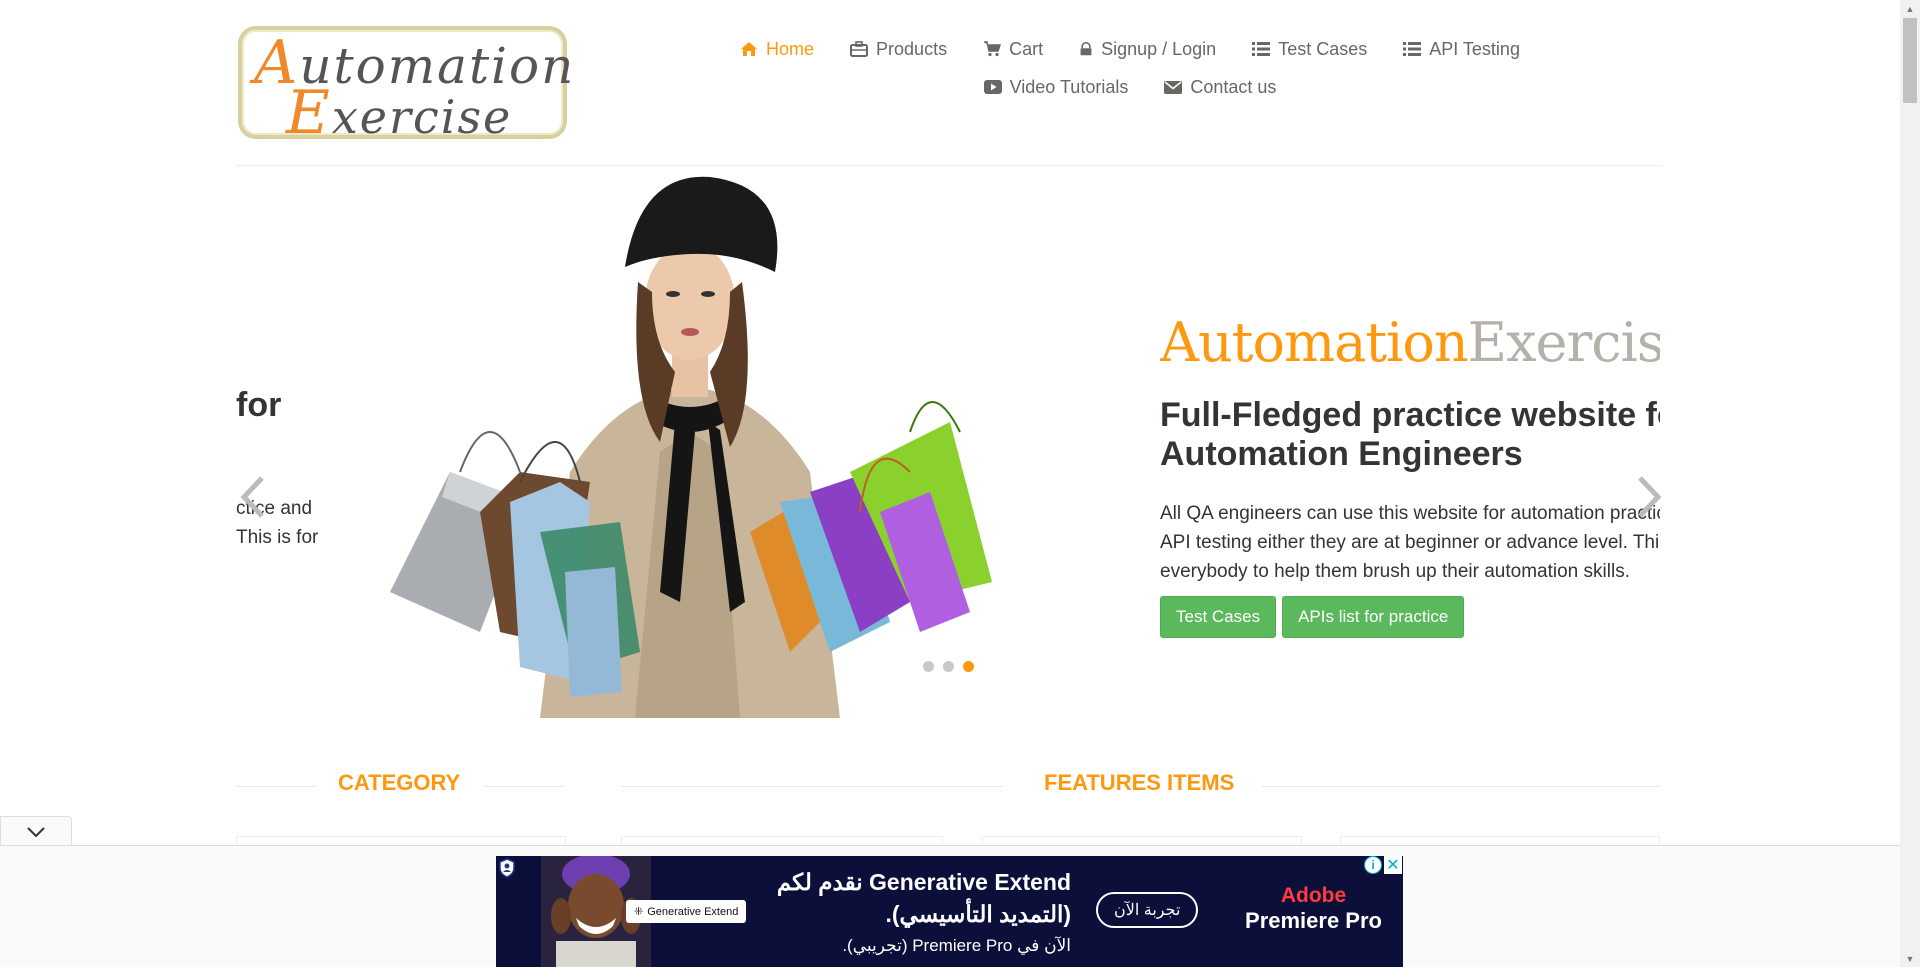 Image resolution: width=1920 pixels, height=967 pixels. What do you see at coordinates (1373, 865) in the screenshot?
I see `ad-info-icon: i` at bounding box center [1373, 865].